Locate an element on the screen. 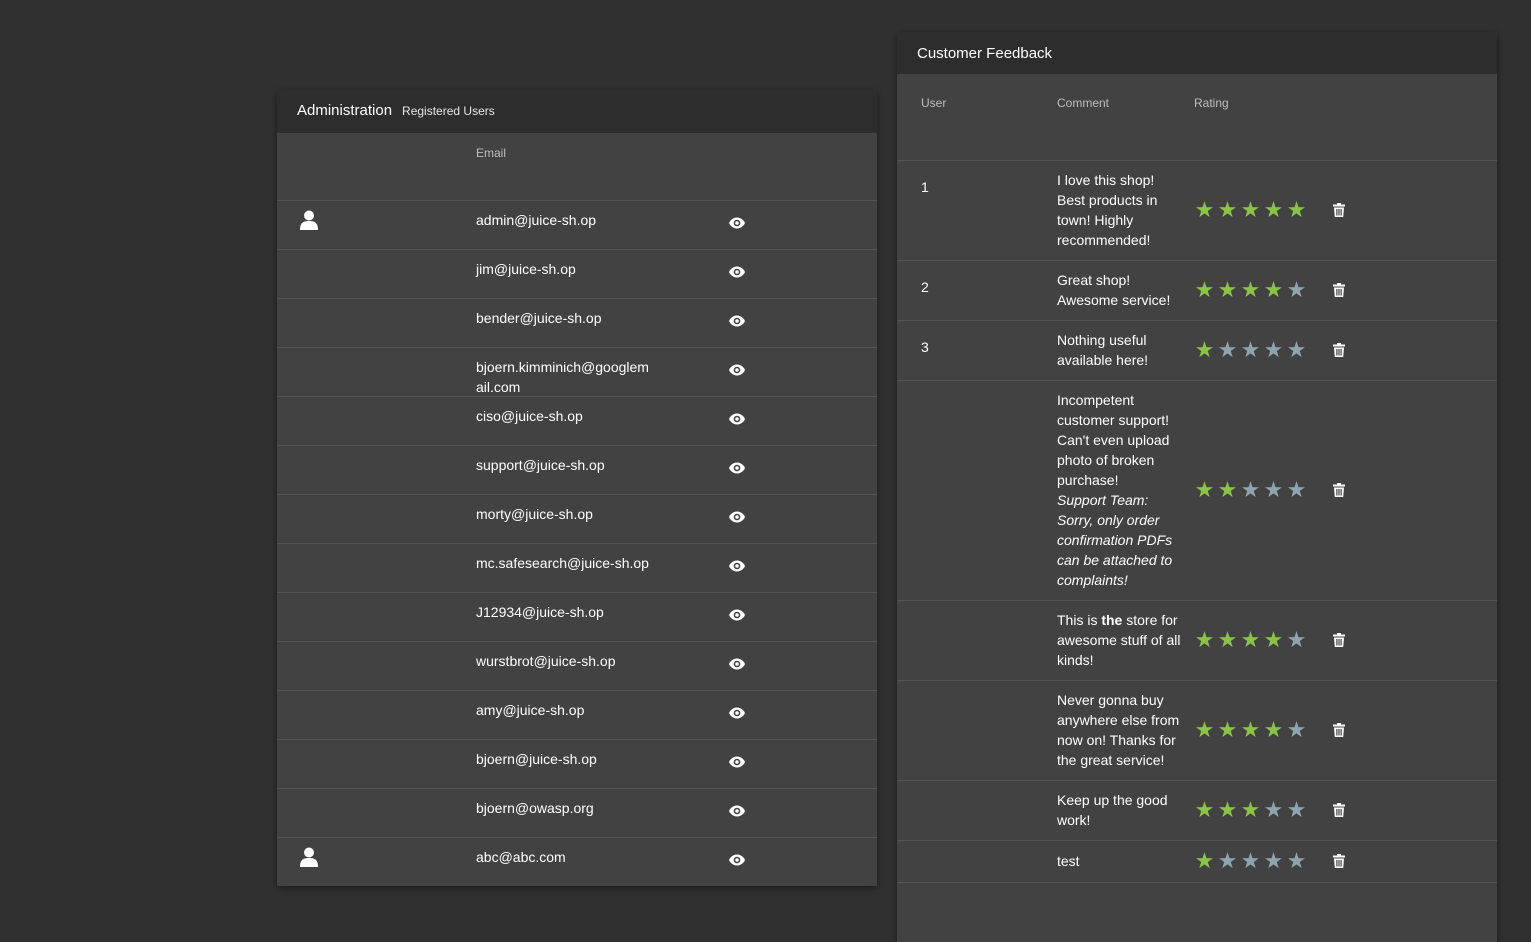 This screenshot has width=1531, height=942. feedback-card-header: Customer Feedback is located at coordinates (1197, 53).